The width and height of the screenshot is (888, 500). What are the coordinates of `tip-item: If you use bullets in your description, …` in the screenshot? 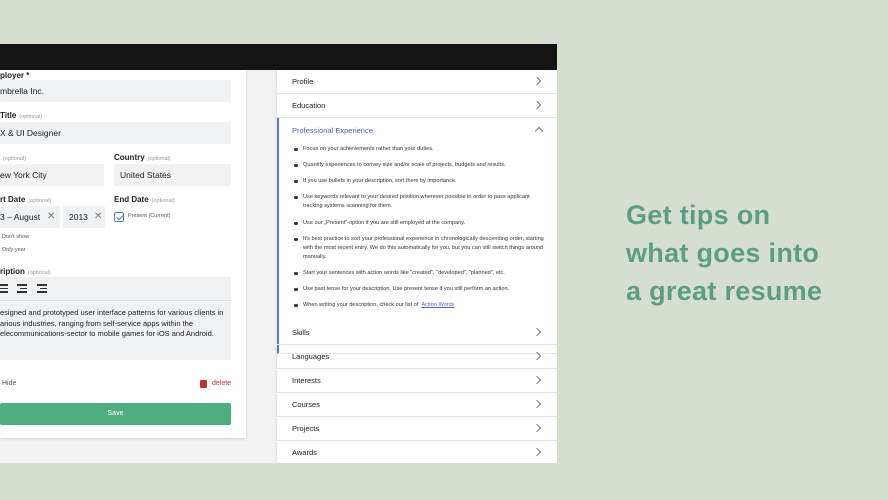 It's located at (419, 181).